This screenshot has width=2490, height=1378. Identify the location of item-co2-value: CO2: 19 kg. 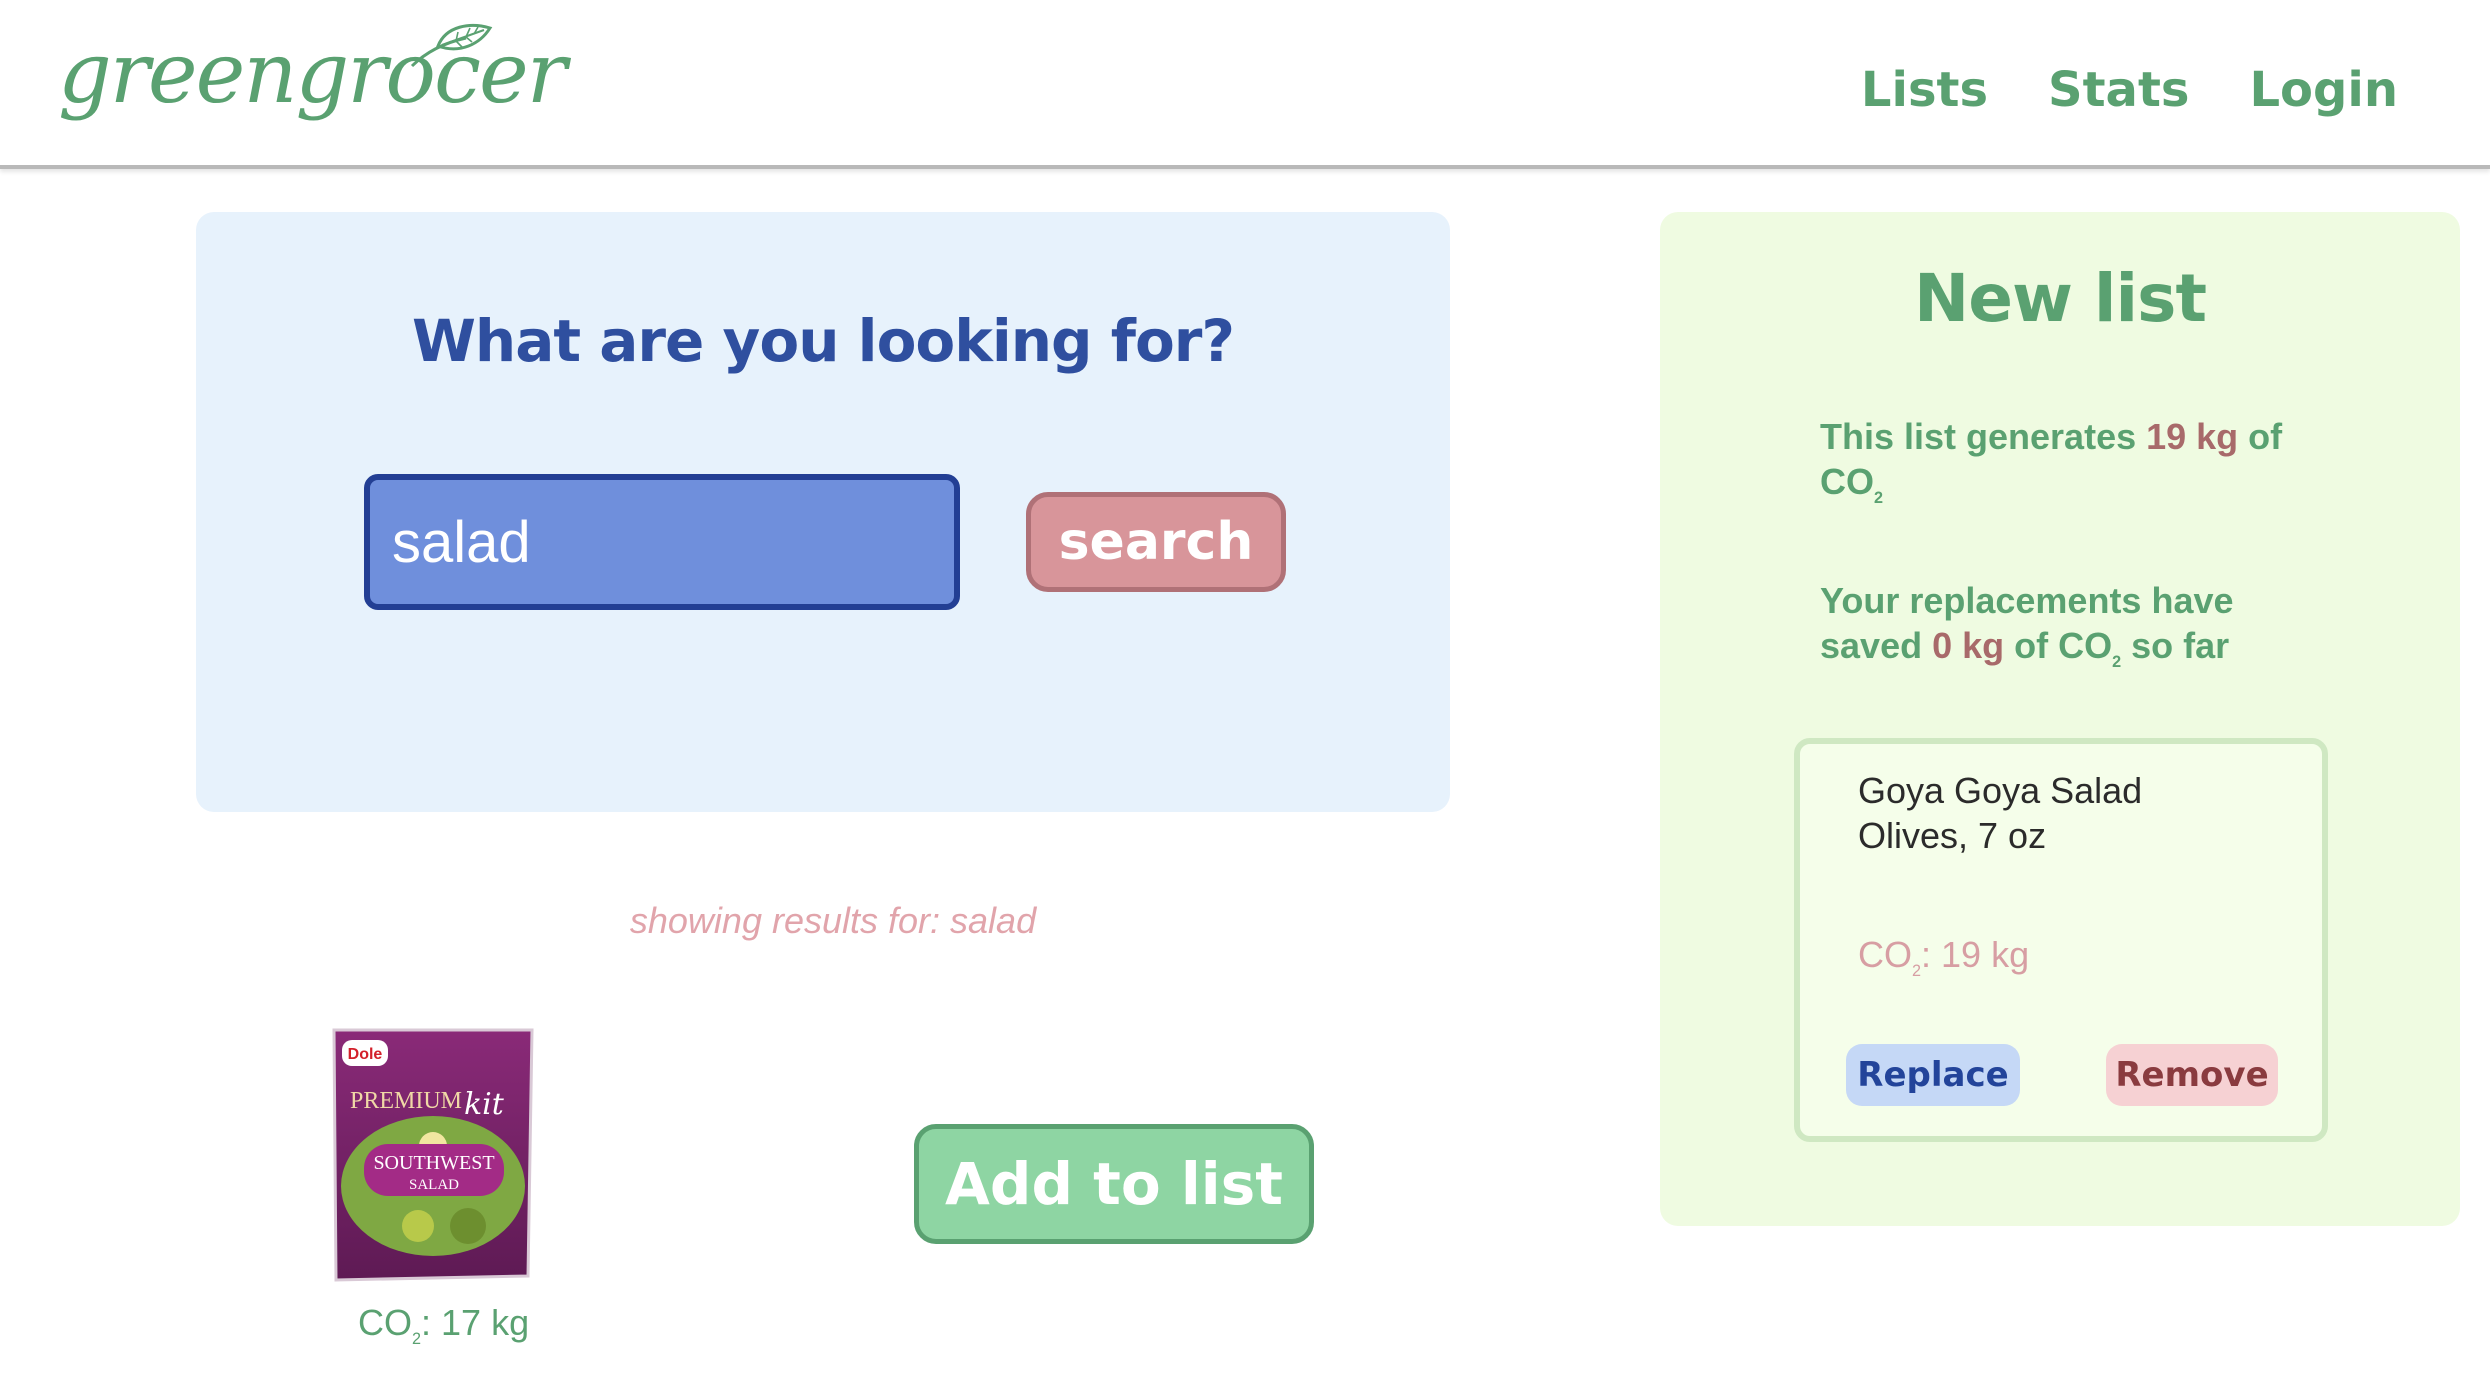
(1944, 957).